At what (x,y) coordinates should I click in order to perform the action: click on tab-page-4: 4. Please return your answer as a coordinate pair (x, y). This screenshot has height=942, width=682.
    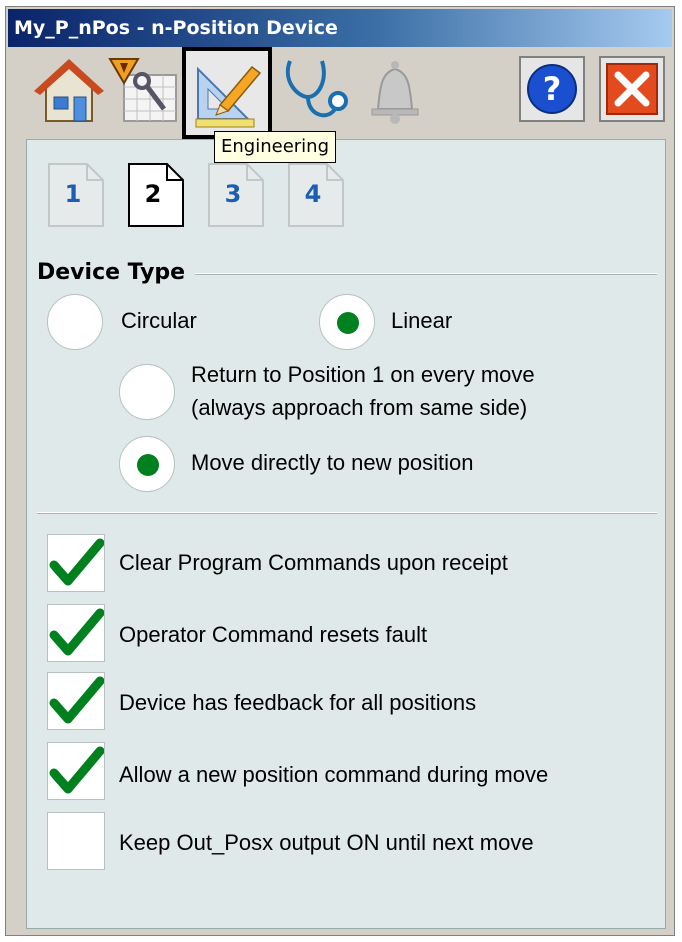
    Looking at the image, I should click on (316, 195).